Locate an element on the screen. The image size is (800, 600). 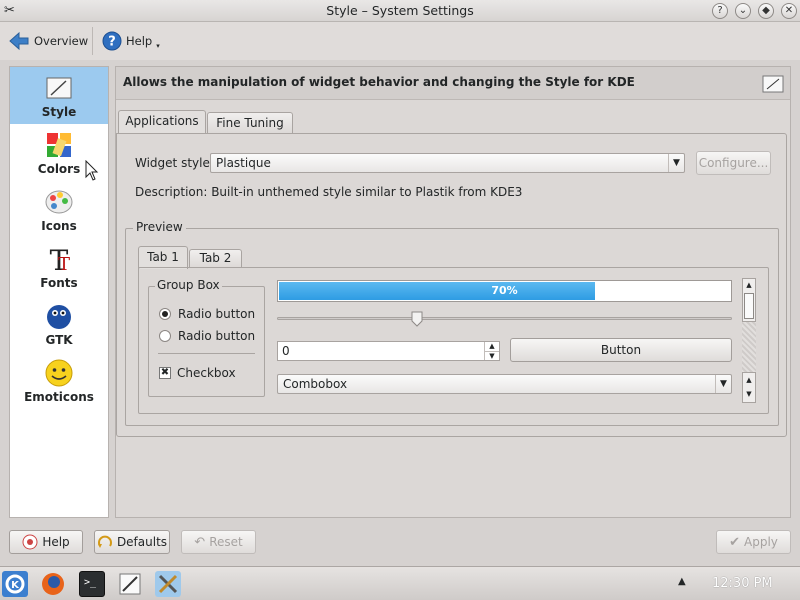
spin-up-icon: ▲ is located at coordinates (491, 346).